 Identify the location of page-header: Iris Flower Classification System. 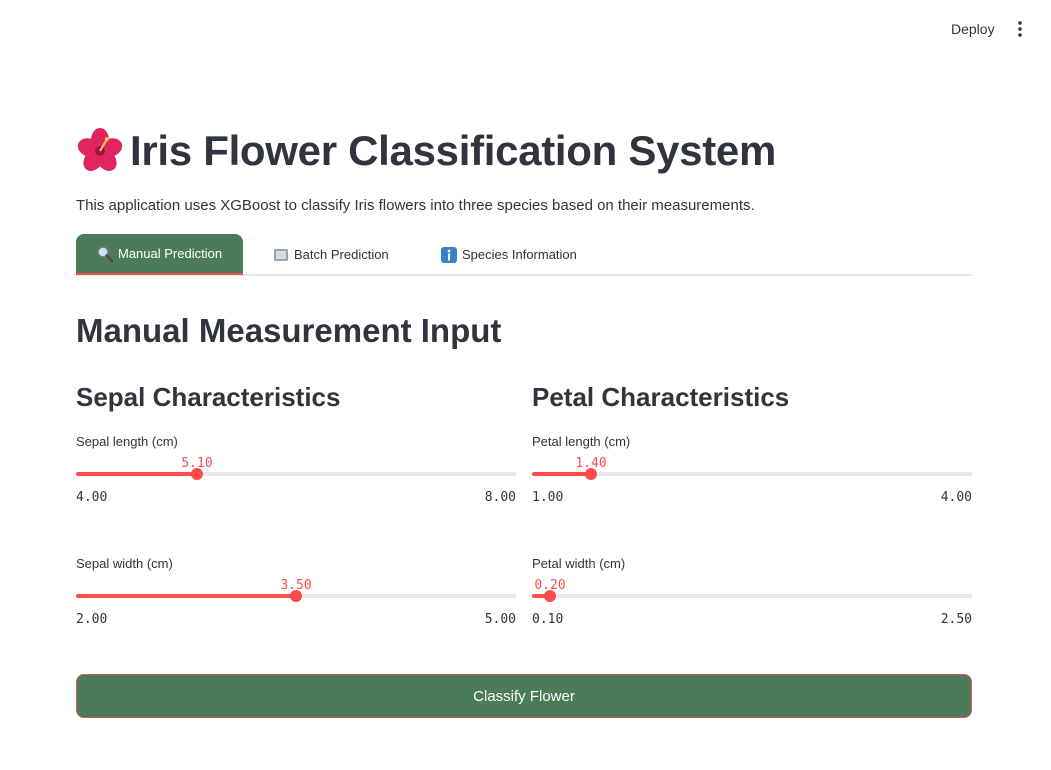
(426, 151).